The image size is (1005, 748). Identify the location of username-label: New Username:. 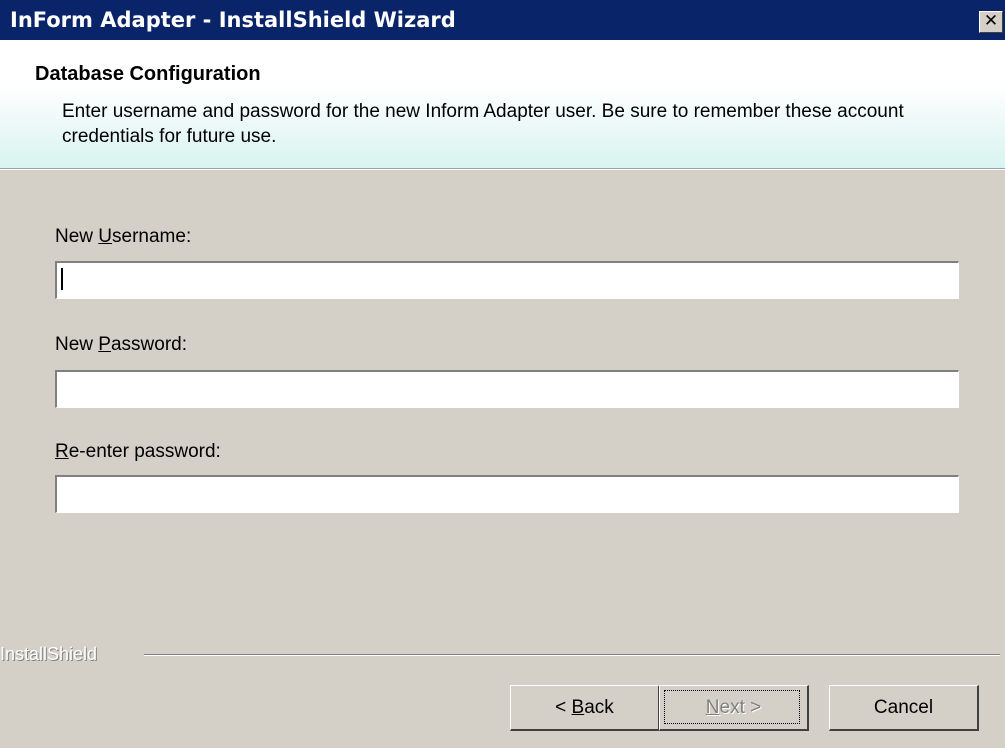
(123, 237).